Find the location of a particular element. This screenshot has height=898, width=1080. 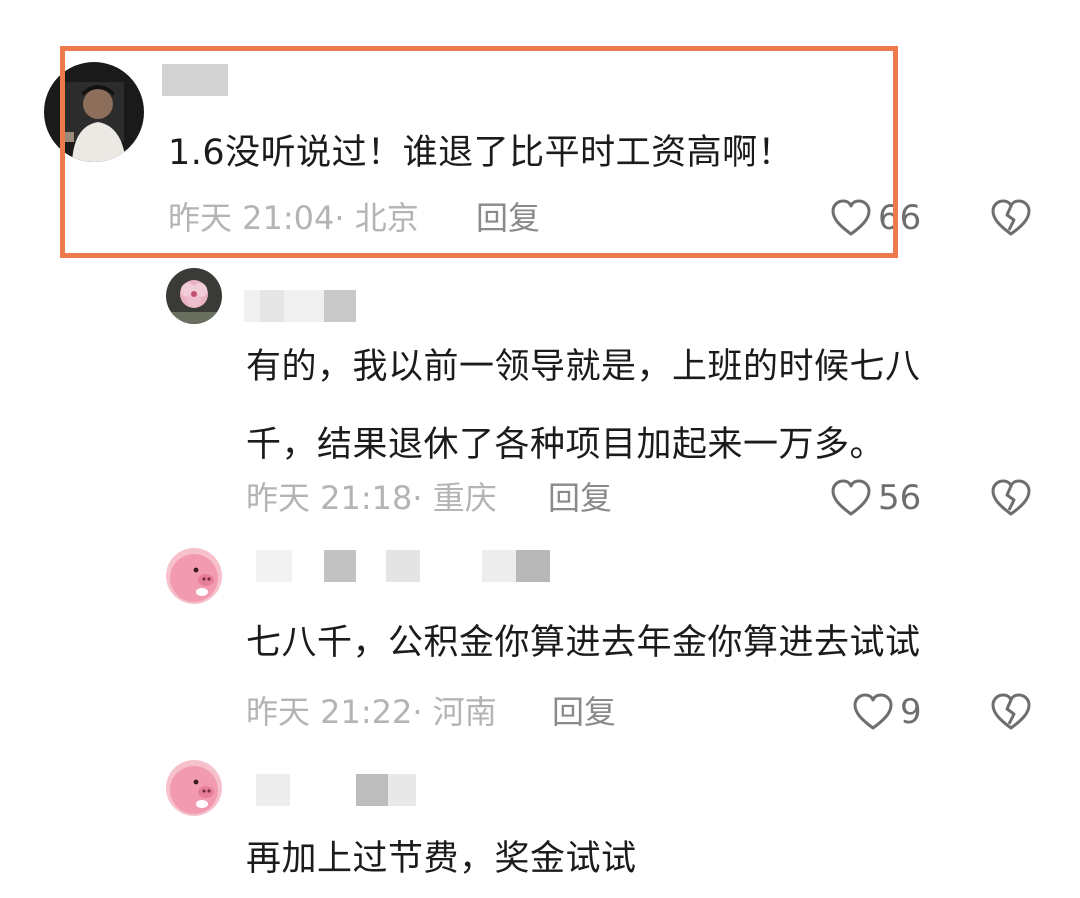

comment-text-line: 千，结果退休了各种项目加起来一万多。 is located at coordinates (566, 445).